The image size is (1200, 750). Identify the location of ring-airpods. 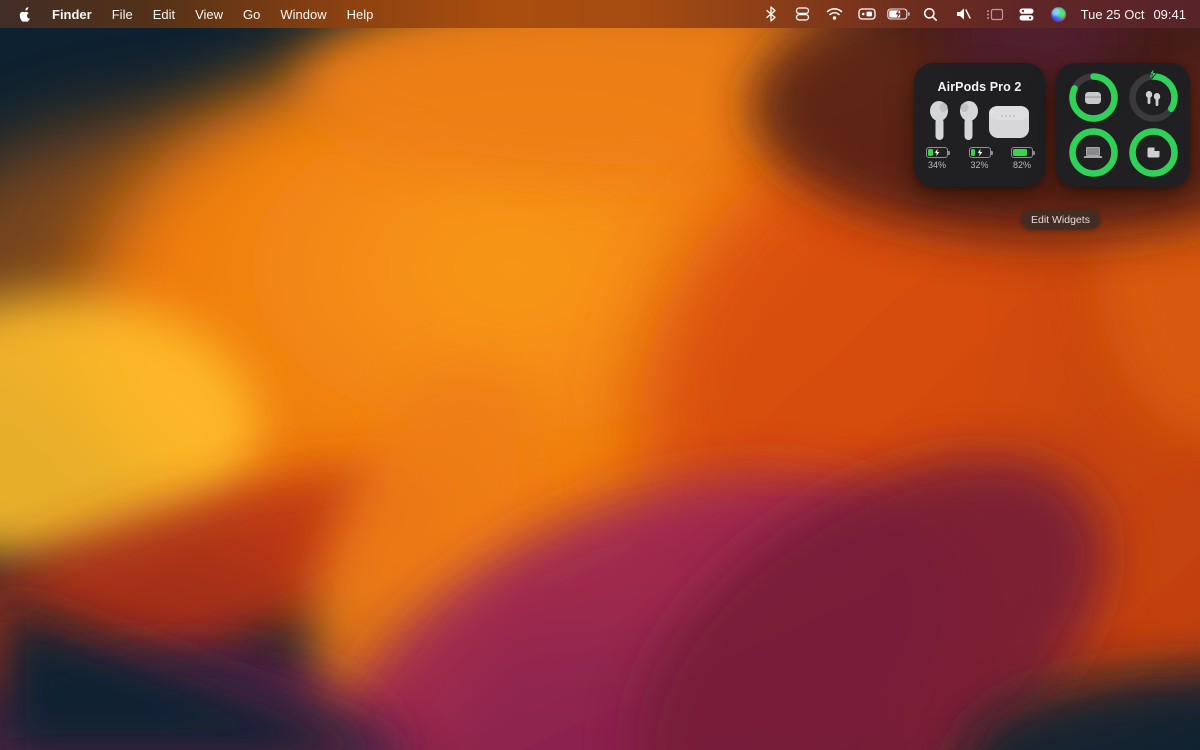
(1153, 95).